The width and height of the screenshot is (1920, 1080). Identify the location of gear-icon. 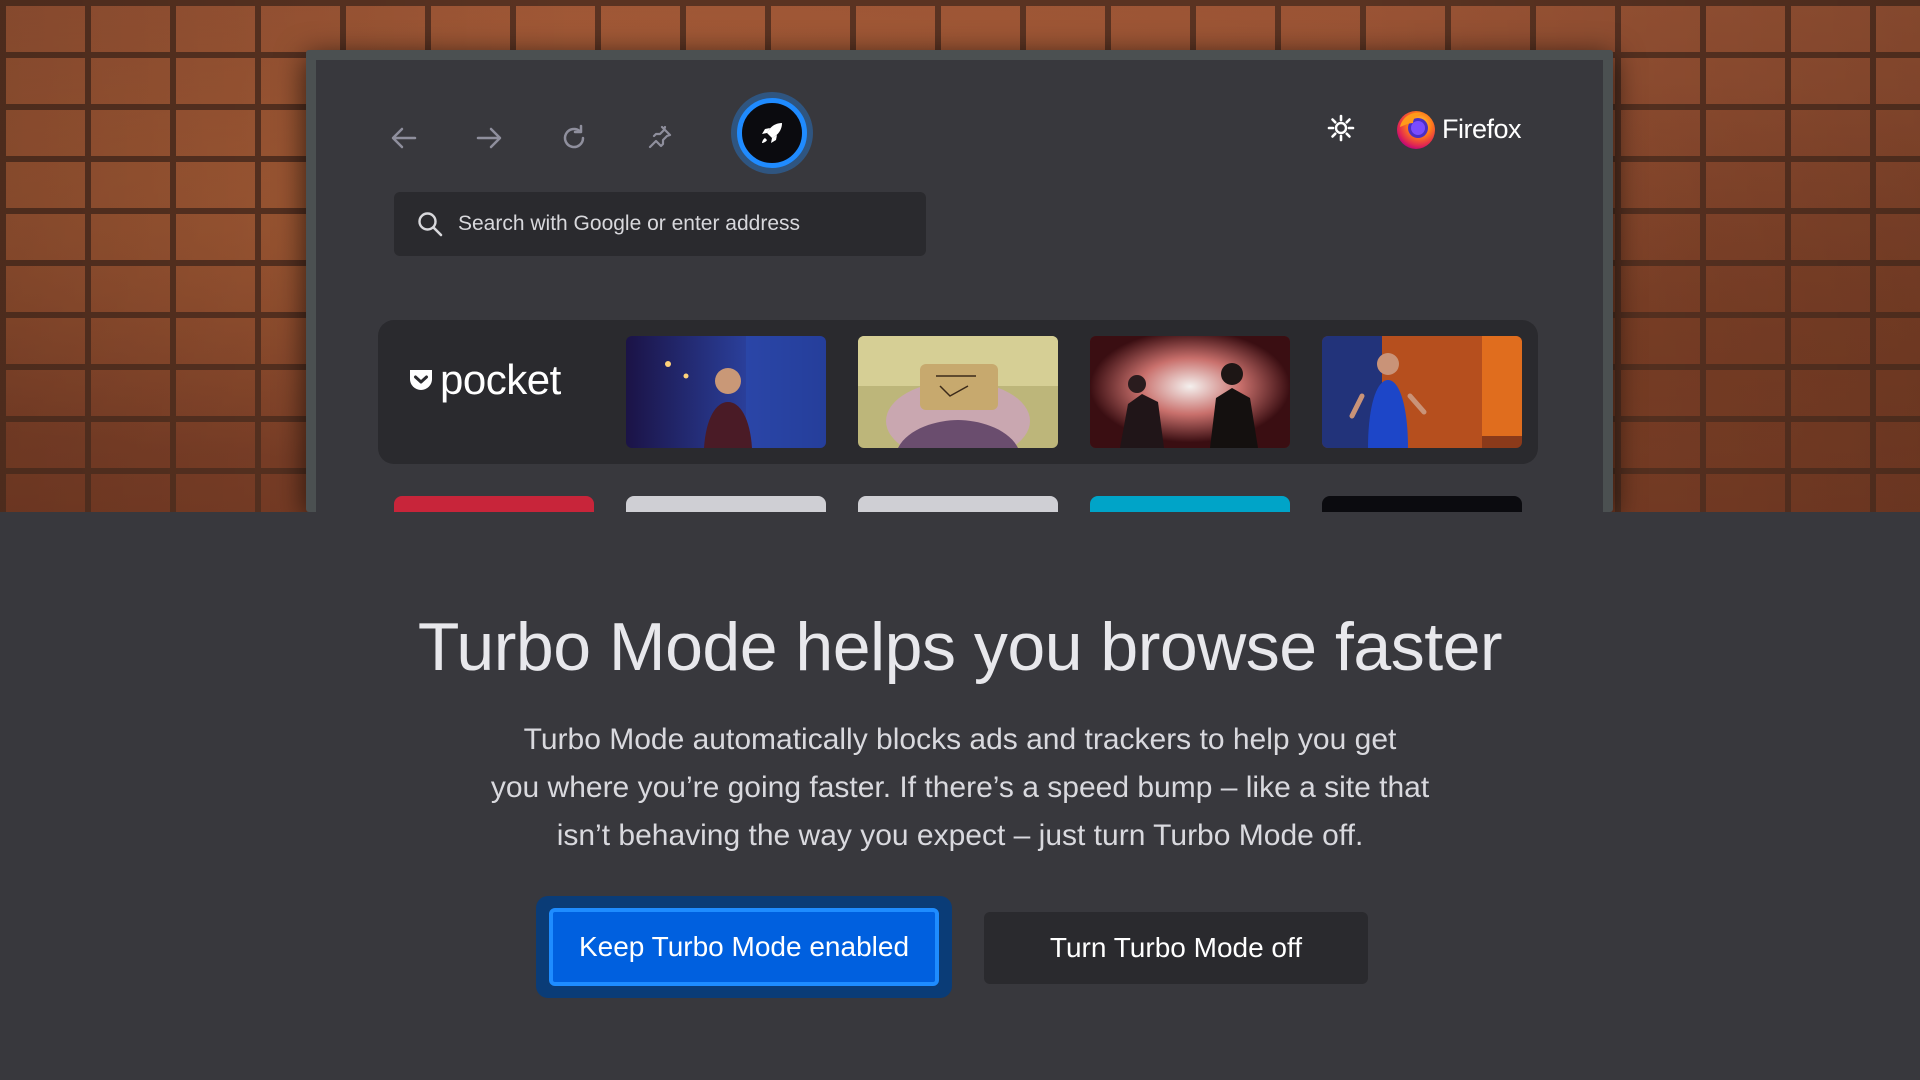
(1341, 128).